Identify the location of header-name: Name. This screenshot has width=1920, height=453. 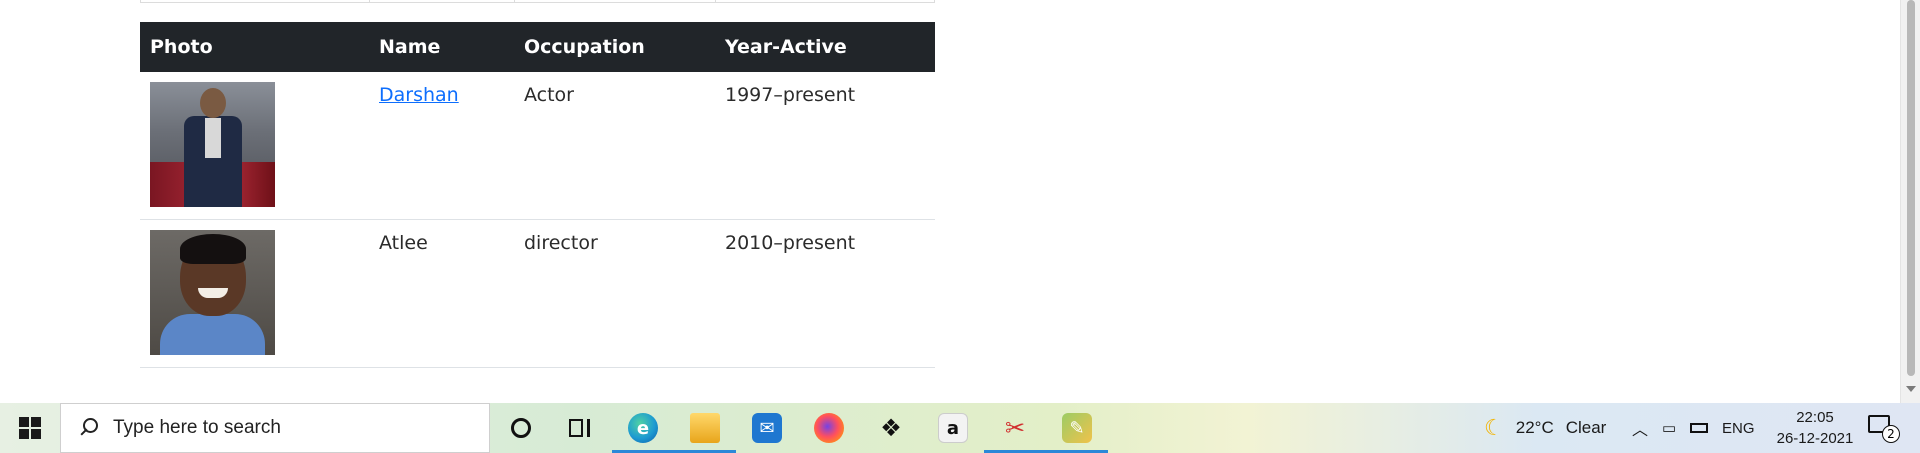
(410, 47).